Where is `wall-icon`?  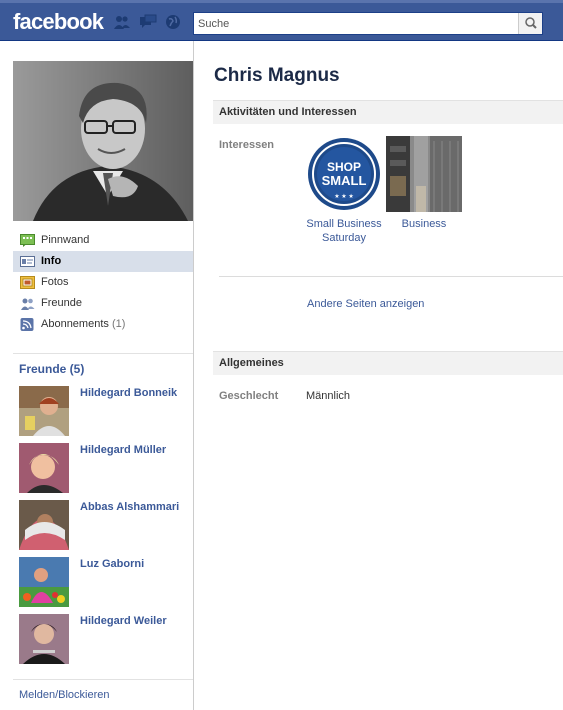 wall-icon is located at coordinates (27, 240).